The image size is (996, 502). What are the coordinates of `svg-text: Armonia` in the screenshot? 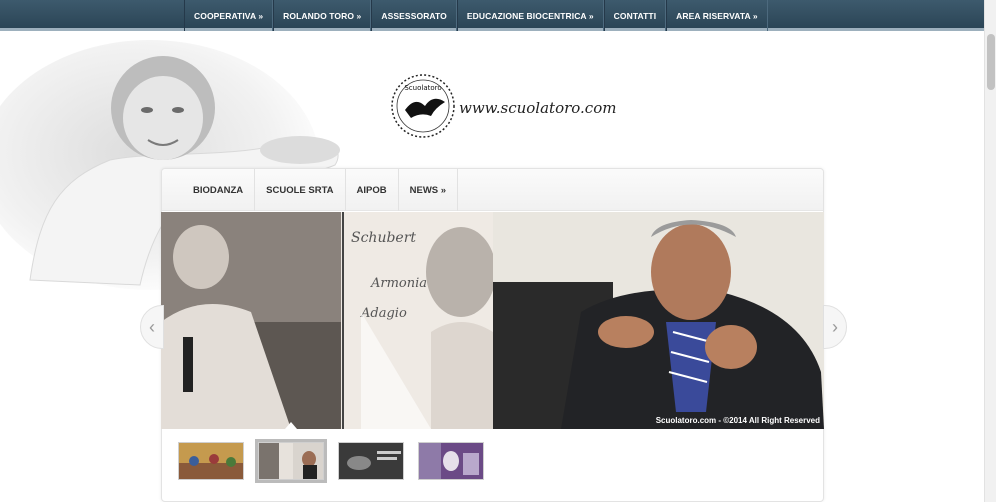 It's located at (398, 283).